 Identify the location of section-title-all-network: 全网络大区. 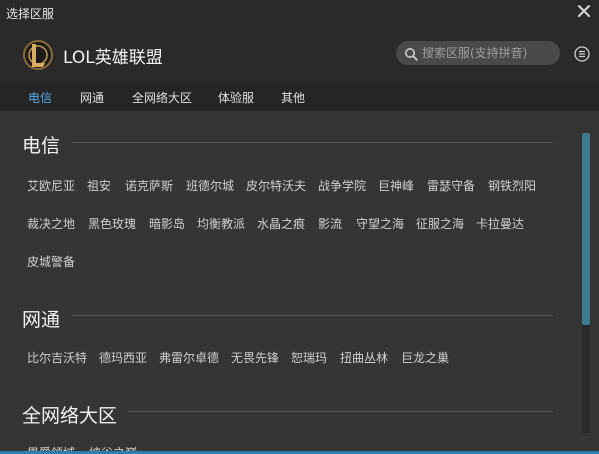
(70, 416).